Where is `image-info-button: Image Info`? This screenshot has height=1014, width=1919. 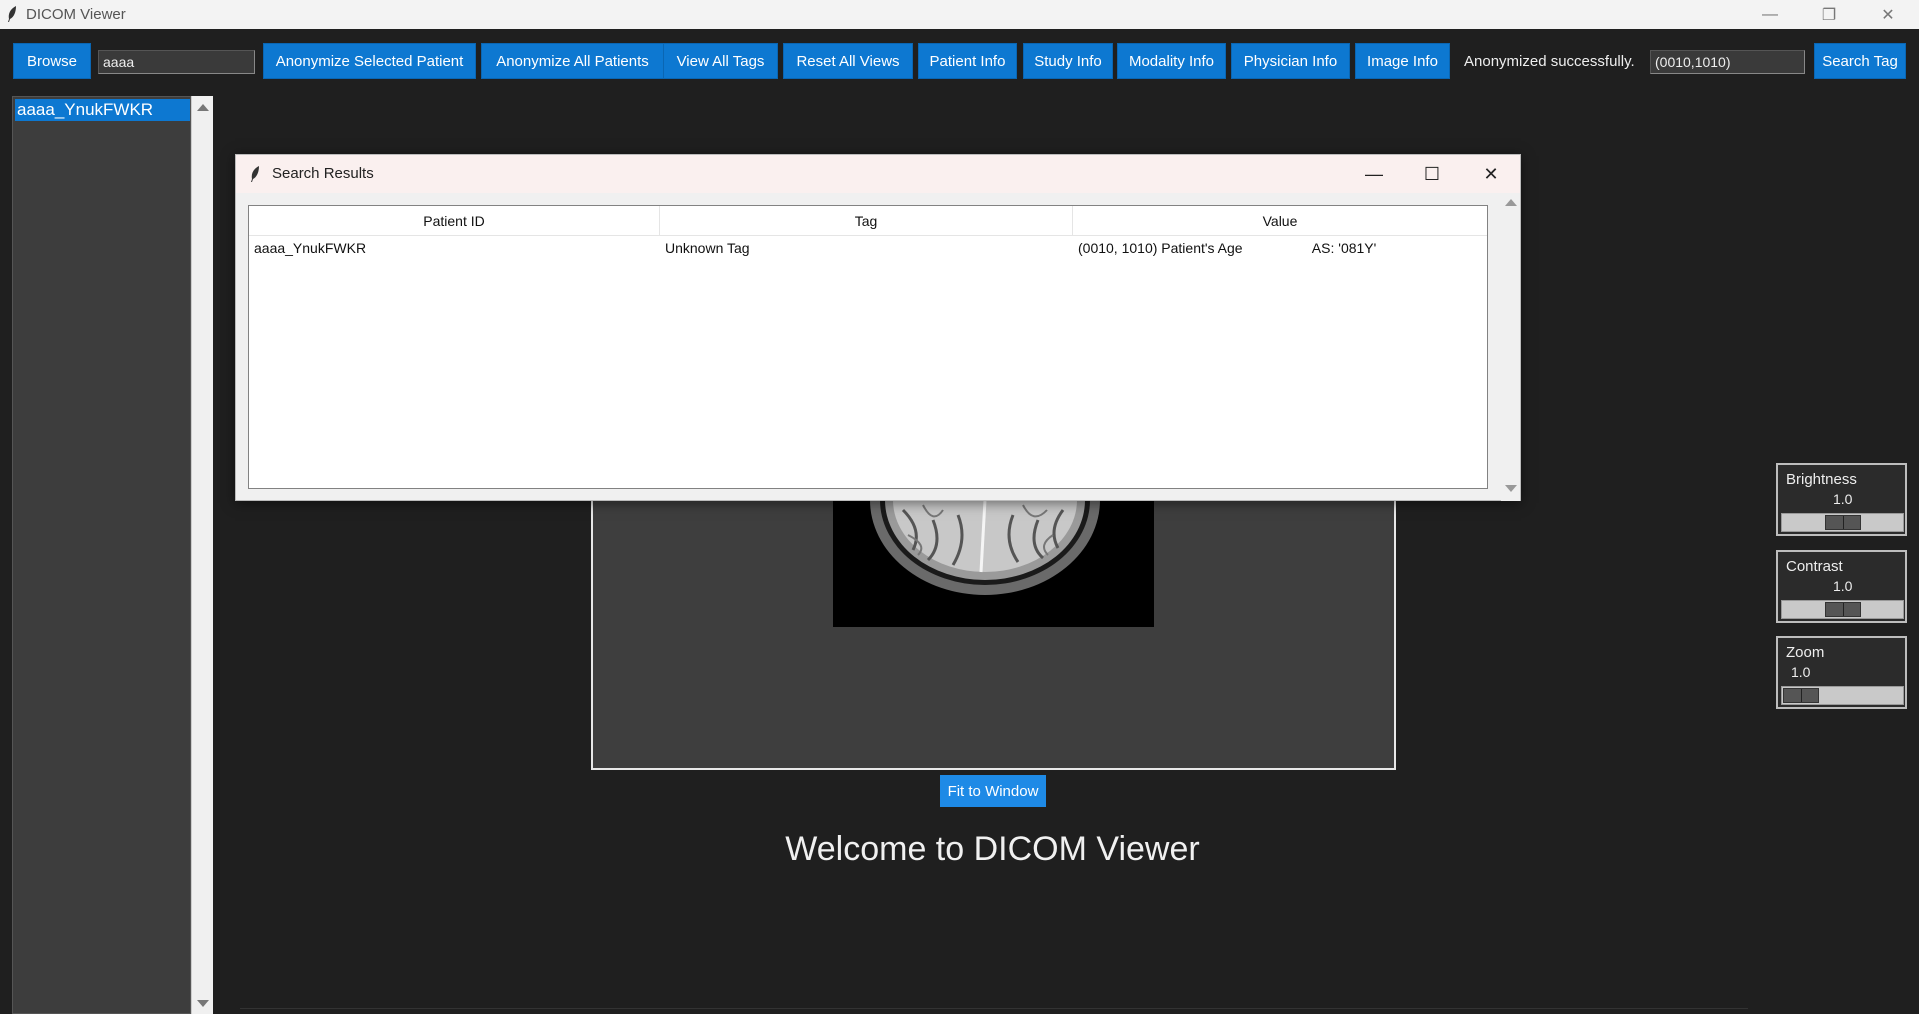
image-info-button: Image Info is located at coordinates (1402, 61).